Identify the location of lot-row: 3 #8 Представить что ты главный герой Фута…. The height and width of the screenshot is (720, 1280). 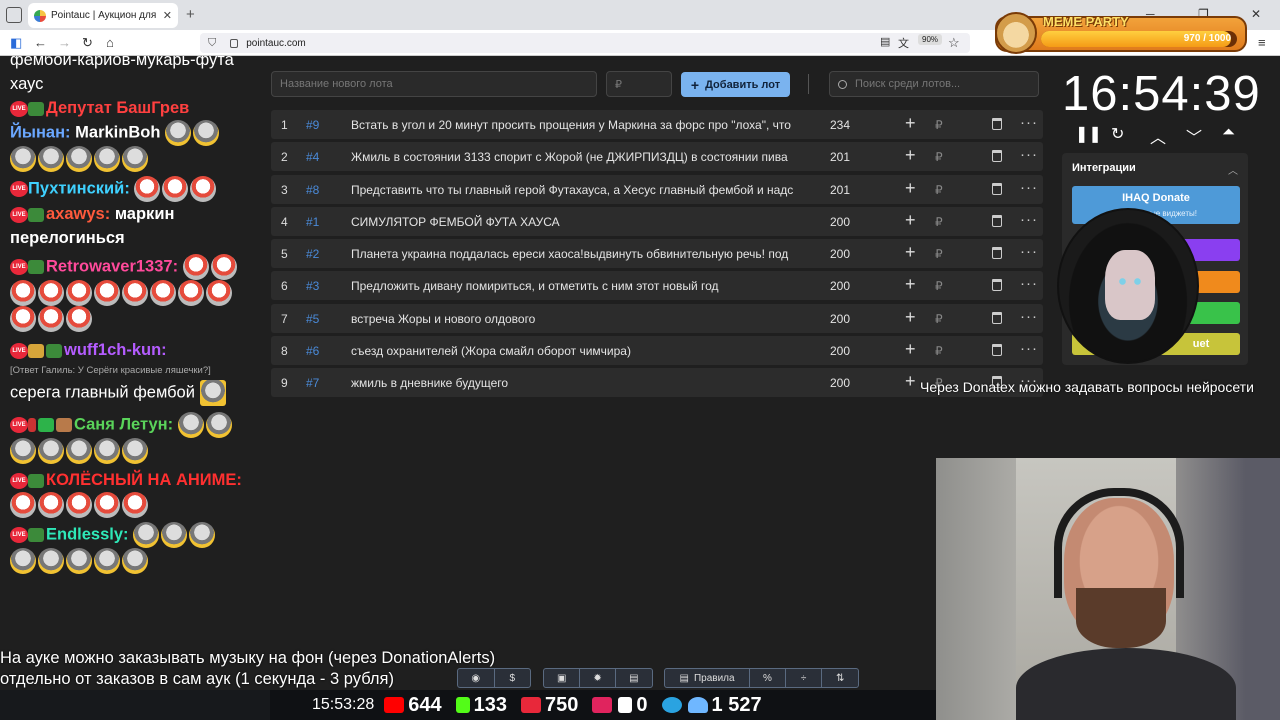
(657, 189).